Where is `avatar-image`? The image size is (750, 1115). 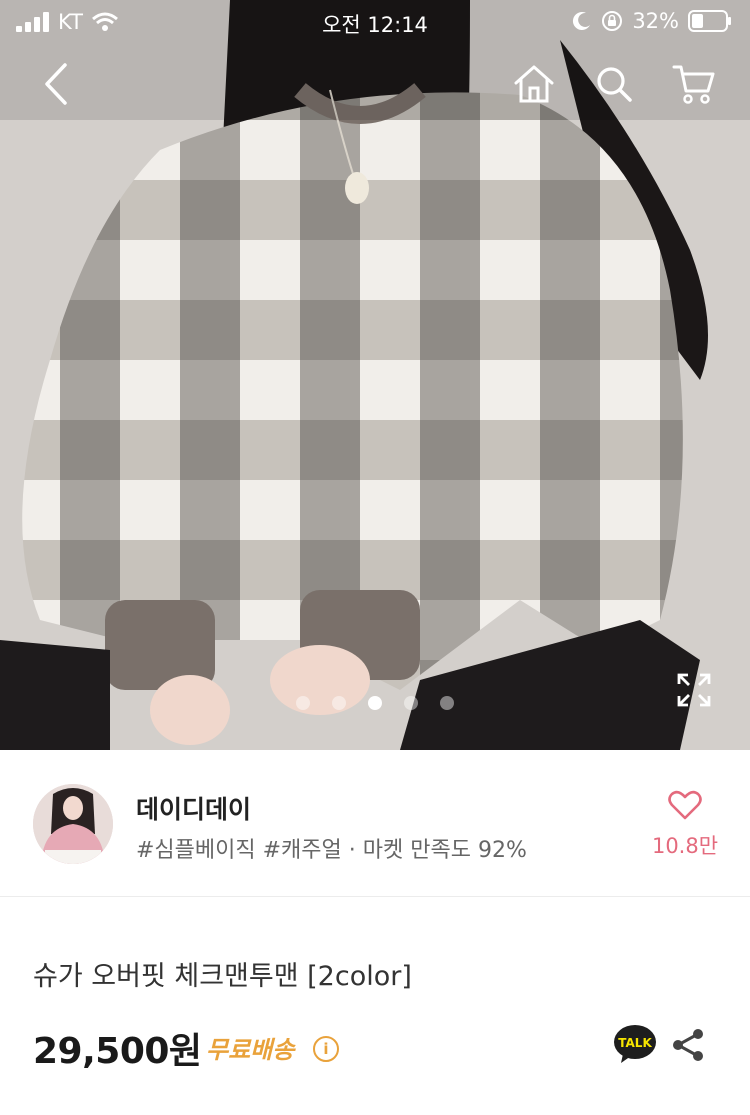 avatar-image is located at coordinates (73, 824).